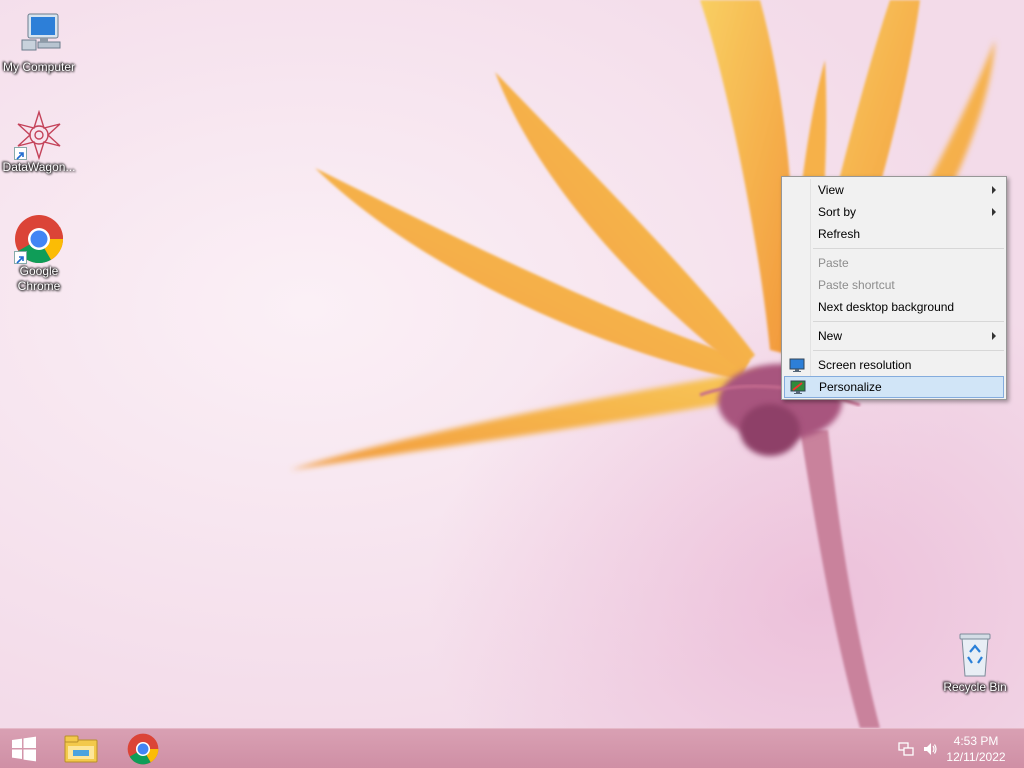 Image resolution: width=1024 pixels, height=768 pixels. I want to click on desktop-icon-my-computer: My Computer, so click(39, 42).